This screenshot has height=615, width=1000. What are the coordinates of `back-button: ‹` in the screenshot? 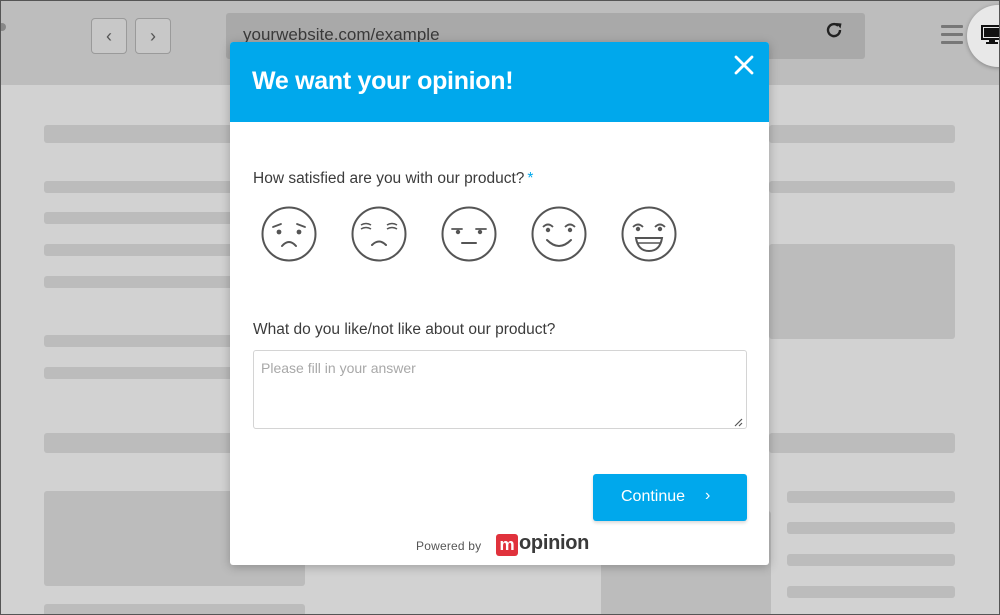 It's located at (109, 36).